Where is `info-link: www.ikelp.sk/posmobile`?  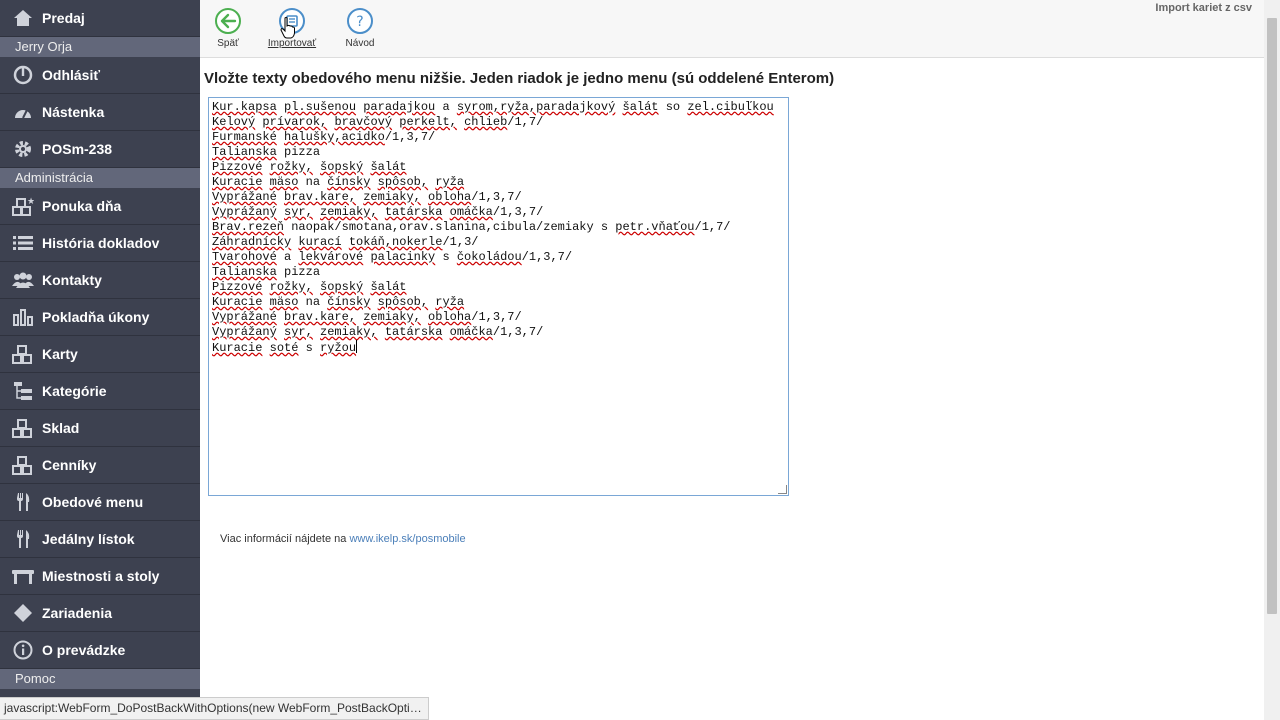
info-link: www.ikelp.sk/posmobile is located at coordinates (407, 539).